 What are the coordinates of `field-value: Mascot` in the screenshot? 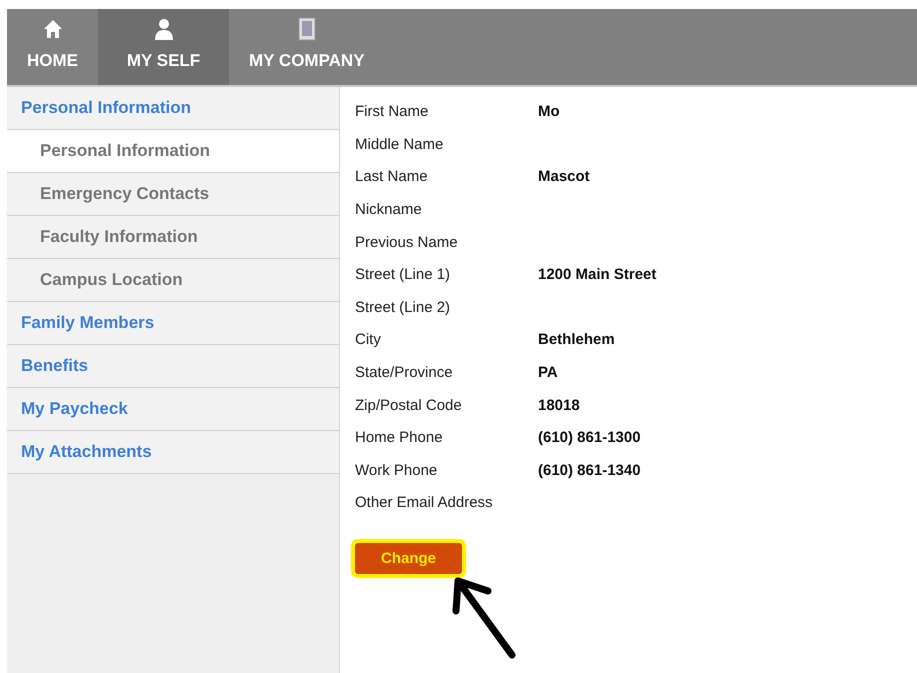 It's located at (564, 178).